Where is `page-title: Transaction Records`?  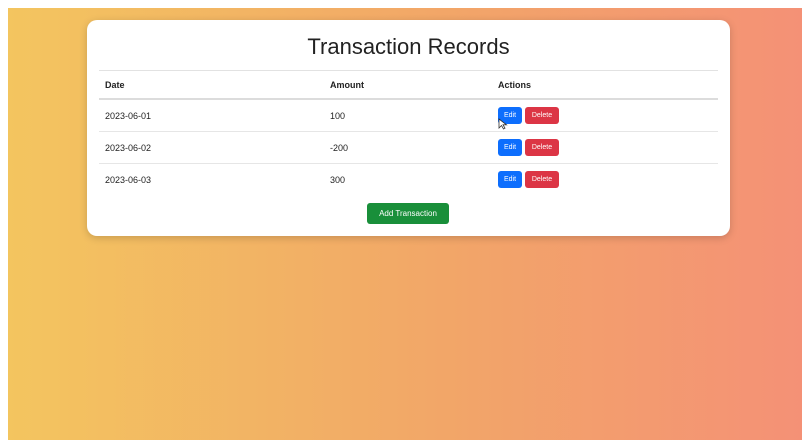 page-title: Transaction Records is located at coordinates (408, 46).